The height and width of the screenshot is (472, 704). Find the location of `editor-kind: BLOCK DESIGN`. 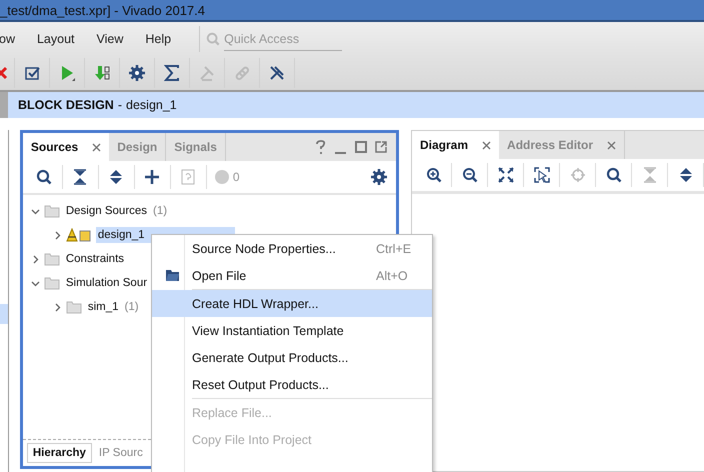

editor-kind: BLOCK DESIGN is located at coordinates (66, 105).